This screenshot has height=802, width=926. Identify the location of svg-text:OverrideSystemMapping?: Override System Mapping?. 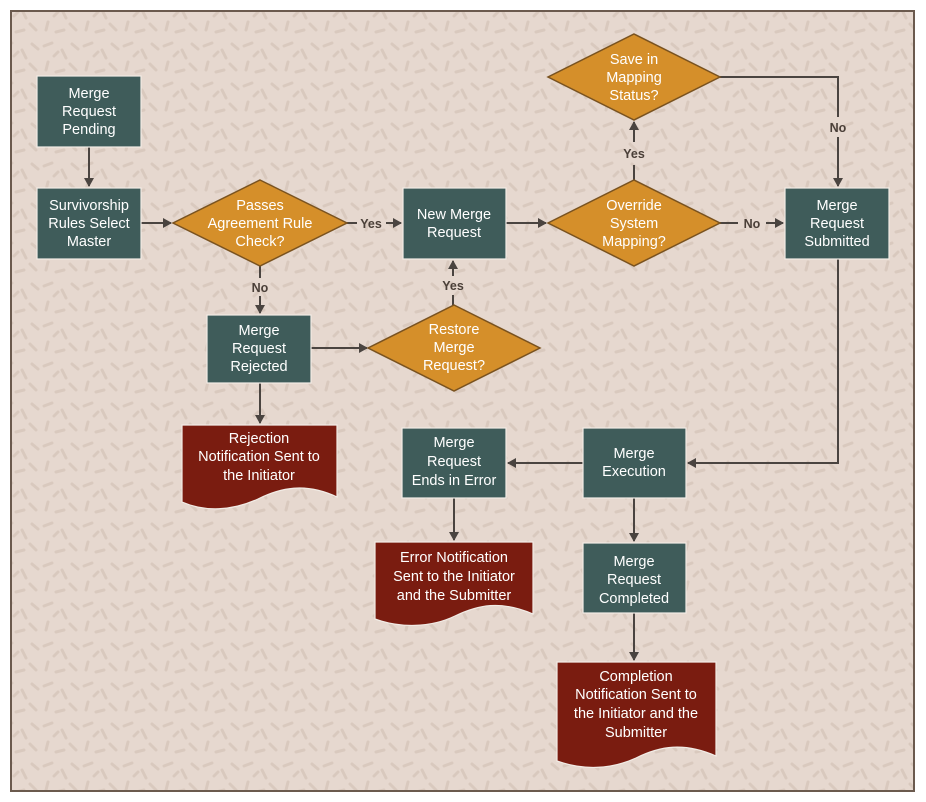
(634, 224).